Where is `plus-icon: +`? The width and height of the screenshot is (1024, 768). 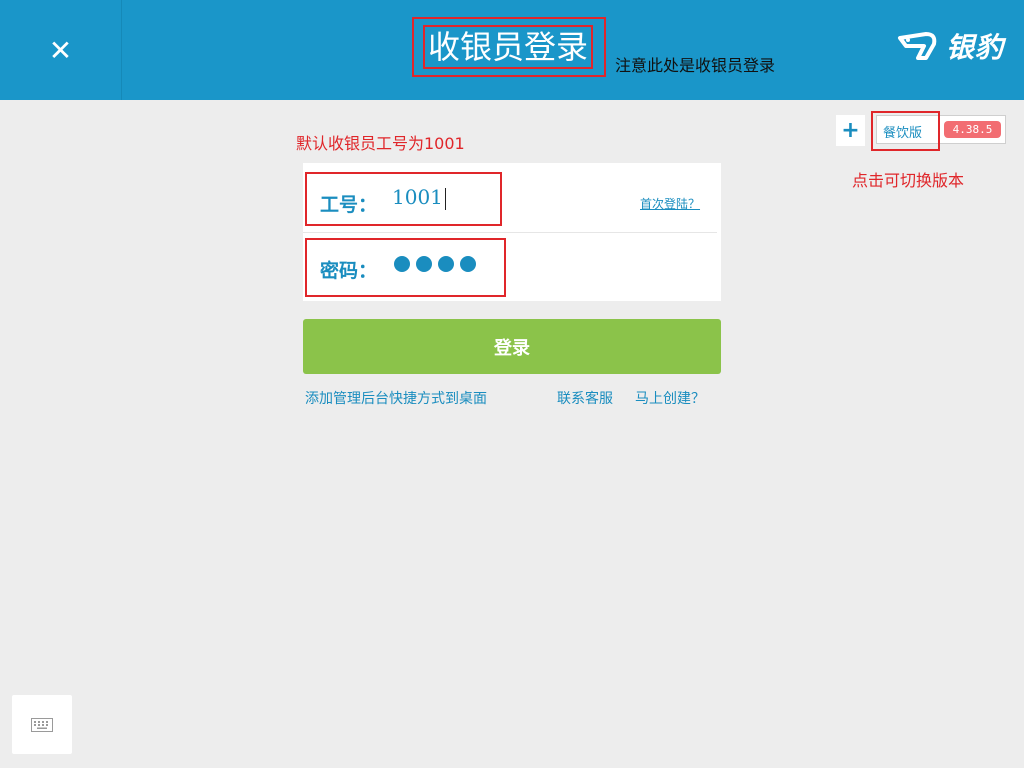
plus-icon: + is located at coordinates (850, 130).